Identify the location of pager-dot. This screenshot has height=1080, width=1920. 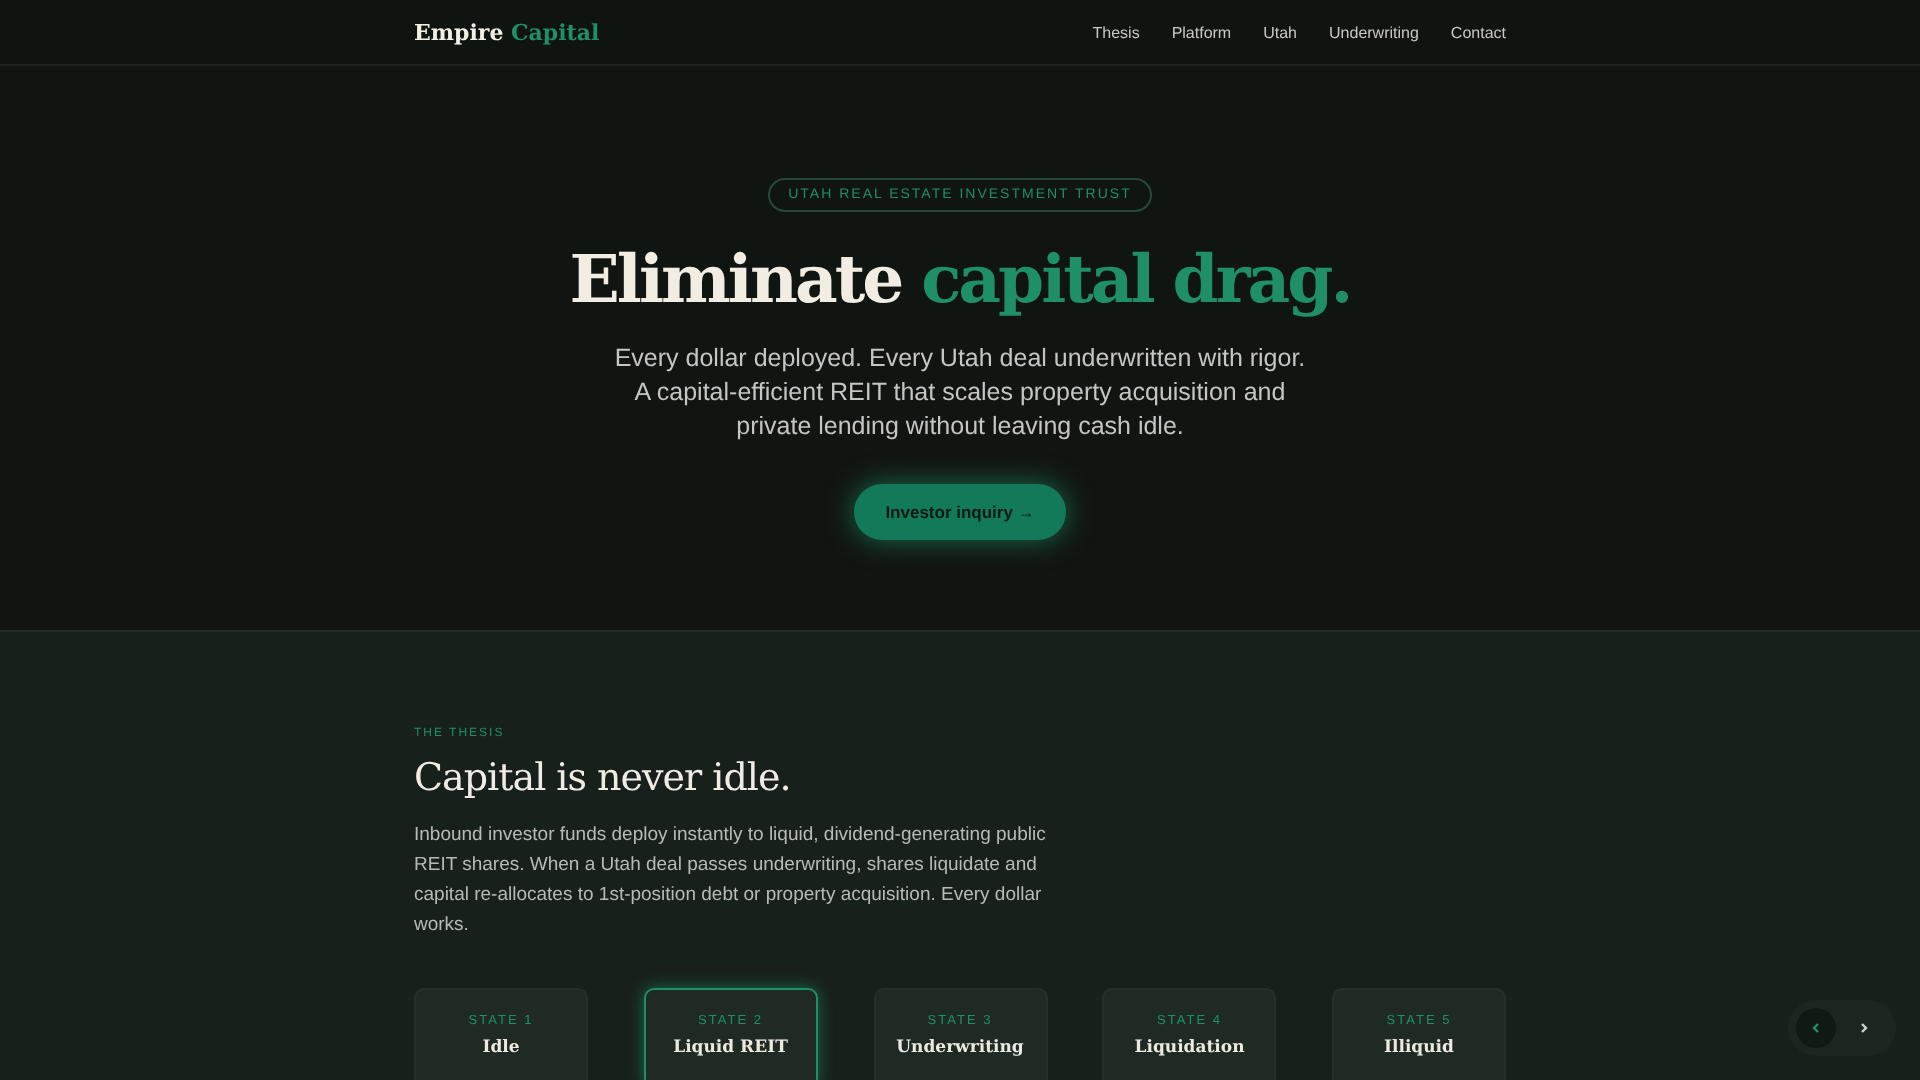
(1816, 1028).